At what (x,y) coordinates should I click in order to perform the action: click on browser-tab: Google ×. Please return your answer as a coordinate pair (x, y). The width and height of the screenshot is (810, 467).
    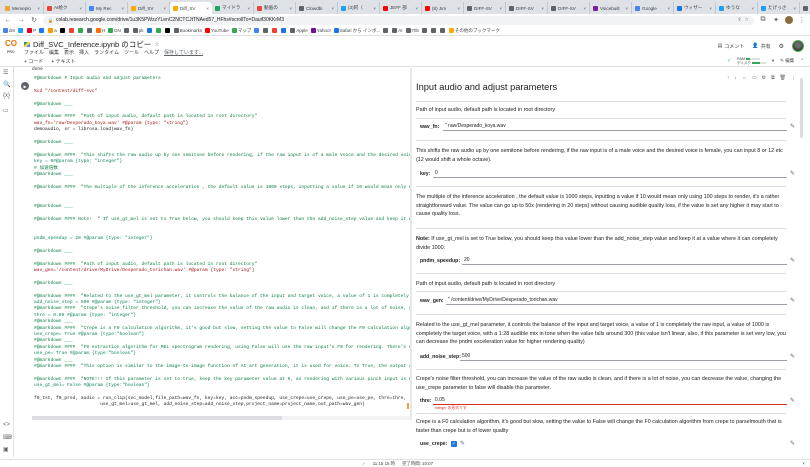
    Looking at the image, I should click on (653, 8).